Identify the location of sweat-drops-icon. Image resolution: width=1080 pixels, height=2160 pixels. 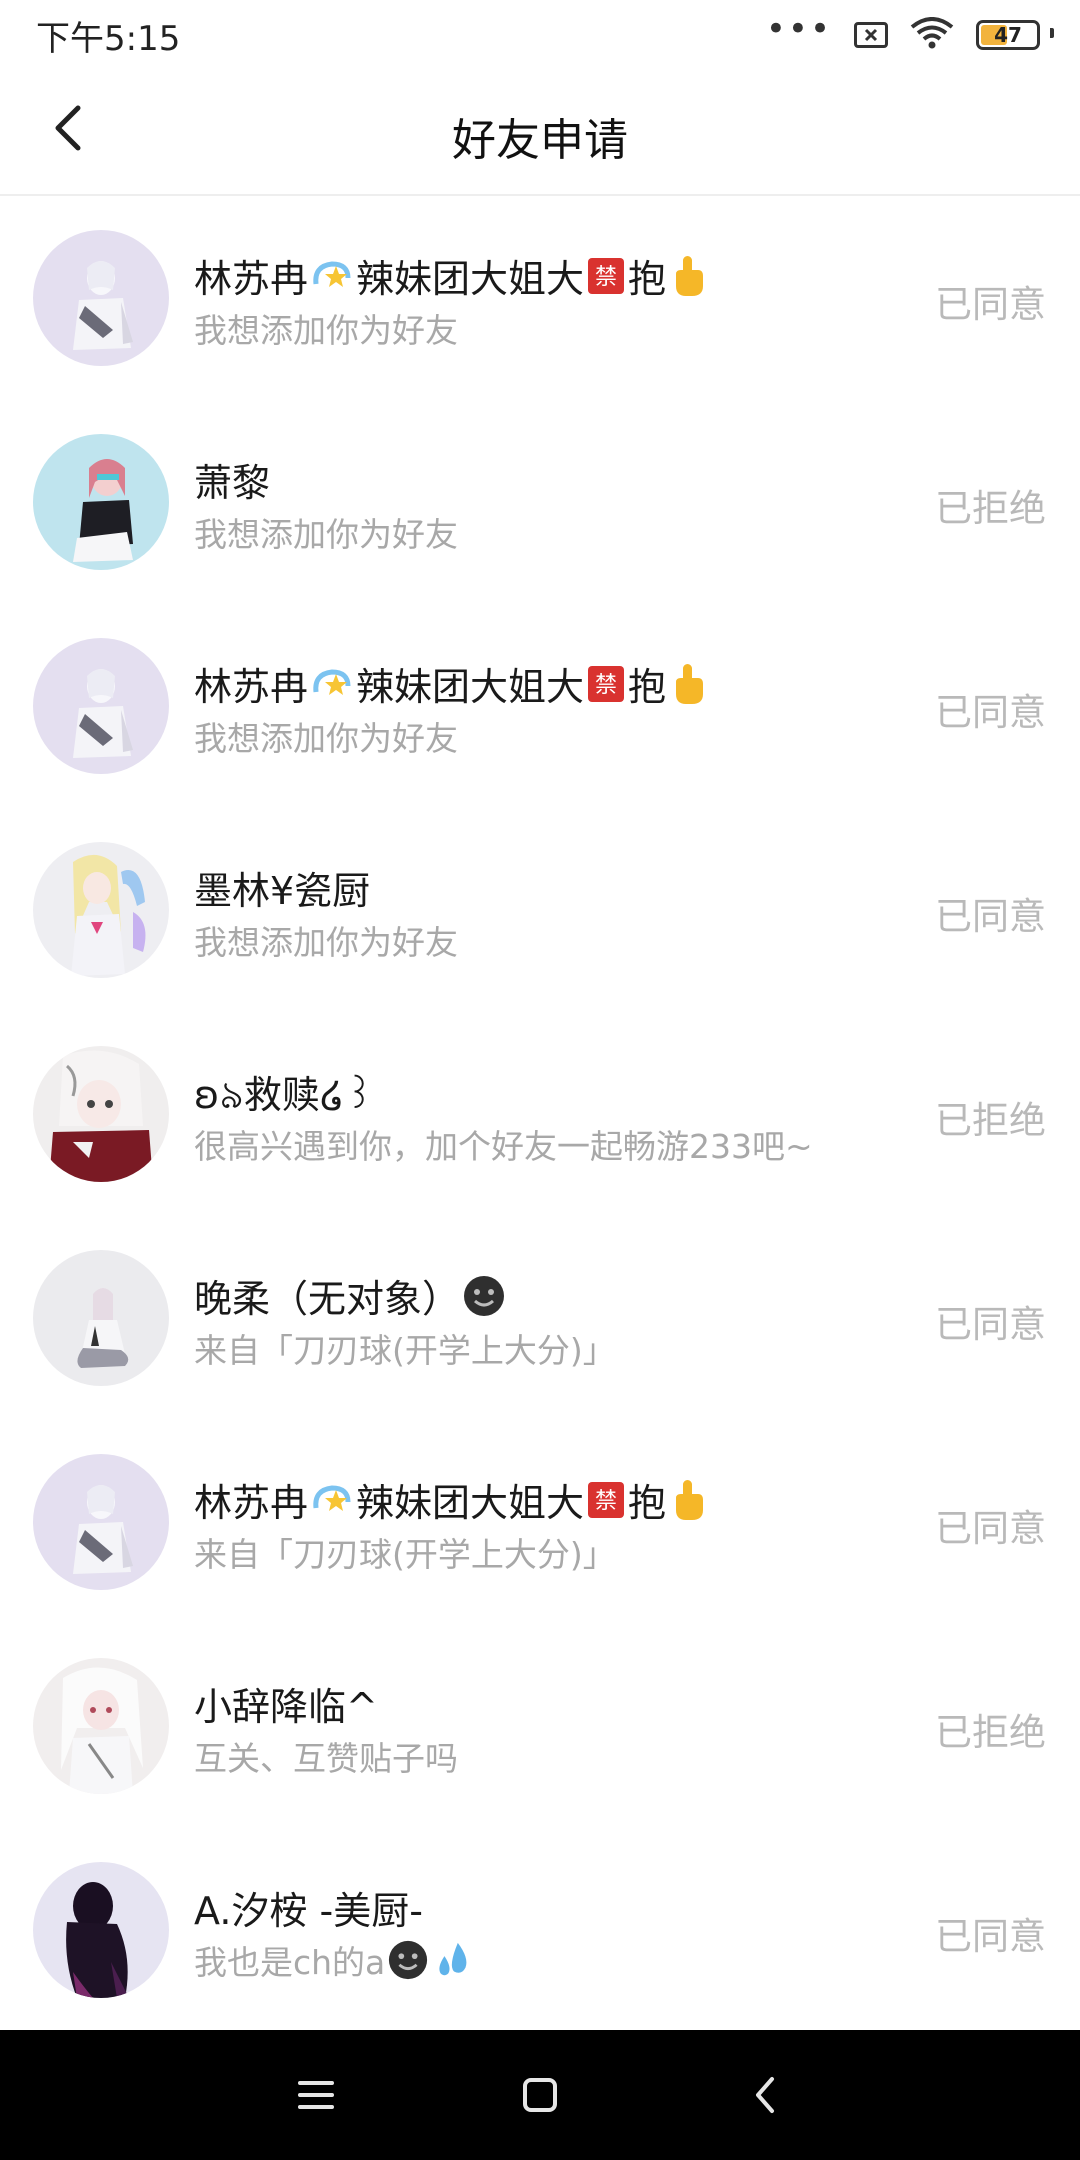
(453, 1959).